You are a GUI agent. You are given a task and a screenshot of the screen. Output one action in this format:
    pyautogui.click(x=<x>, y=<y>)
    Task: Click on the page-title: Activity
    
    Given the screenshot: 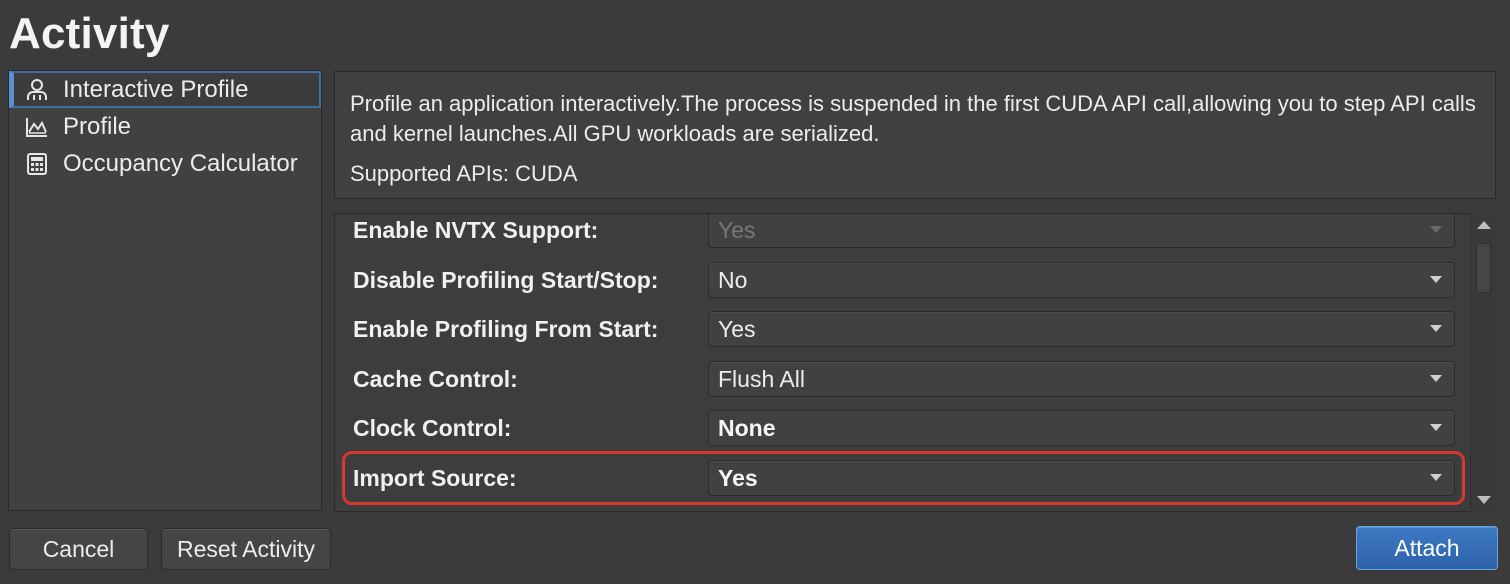 What is the action you would take?
    pyautogui.click(x=89, y=33)
    